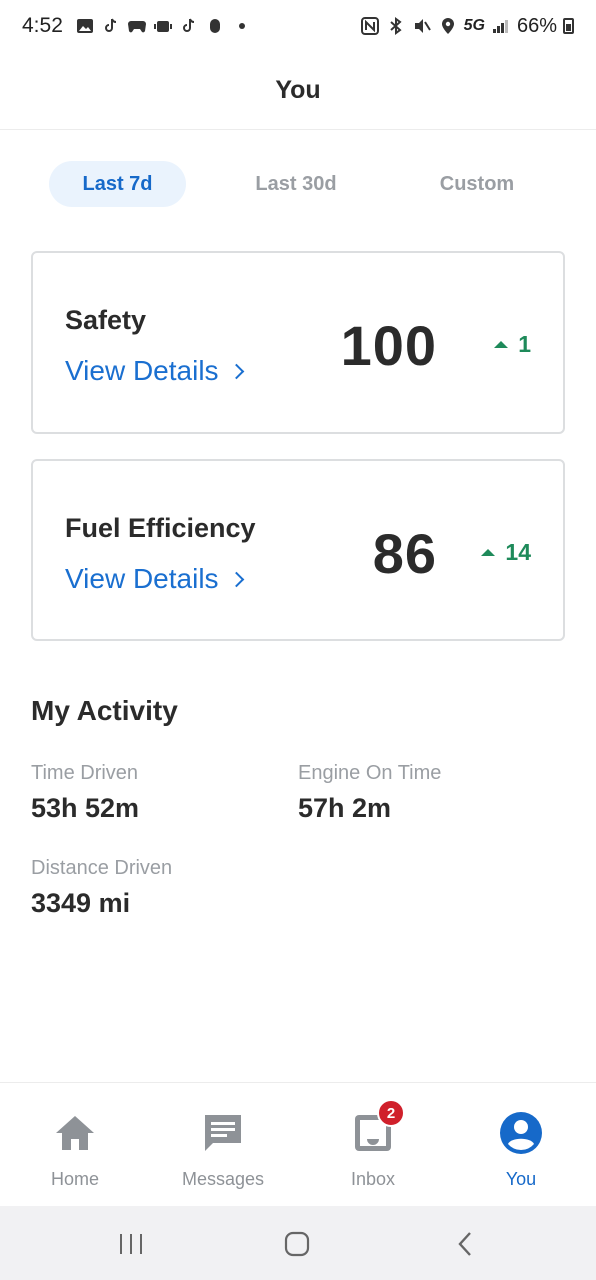  What do you see at coordinates (75, 1133) in the screenshot?
I see `home-icon` at bounding box center [75, 1133].